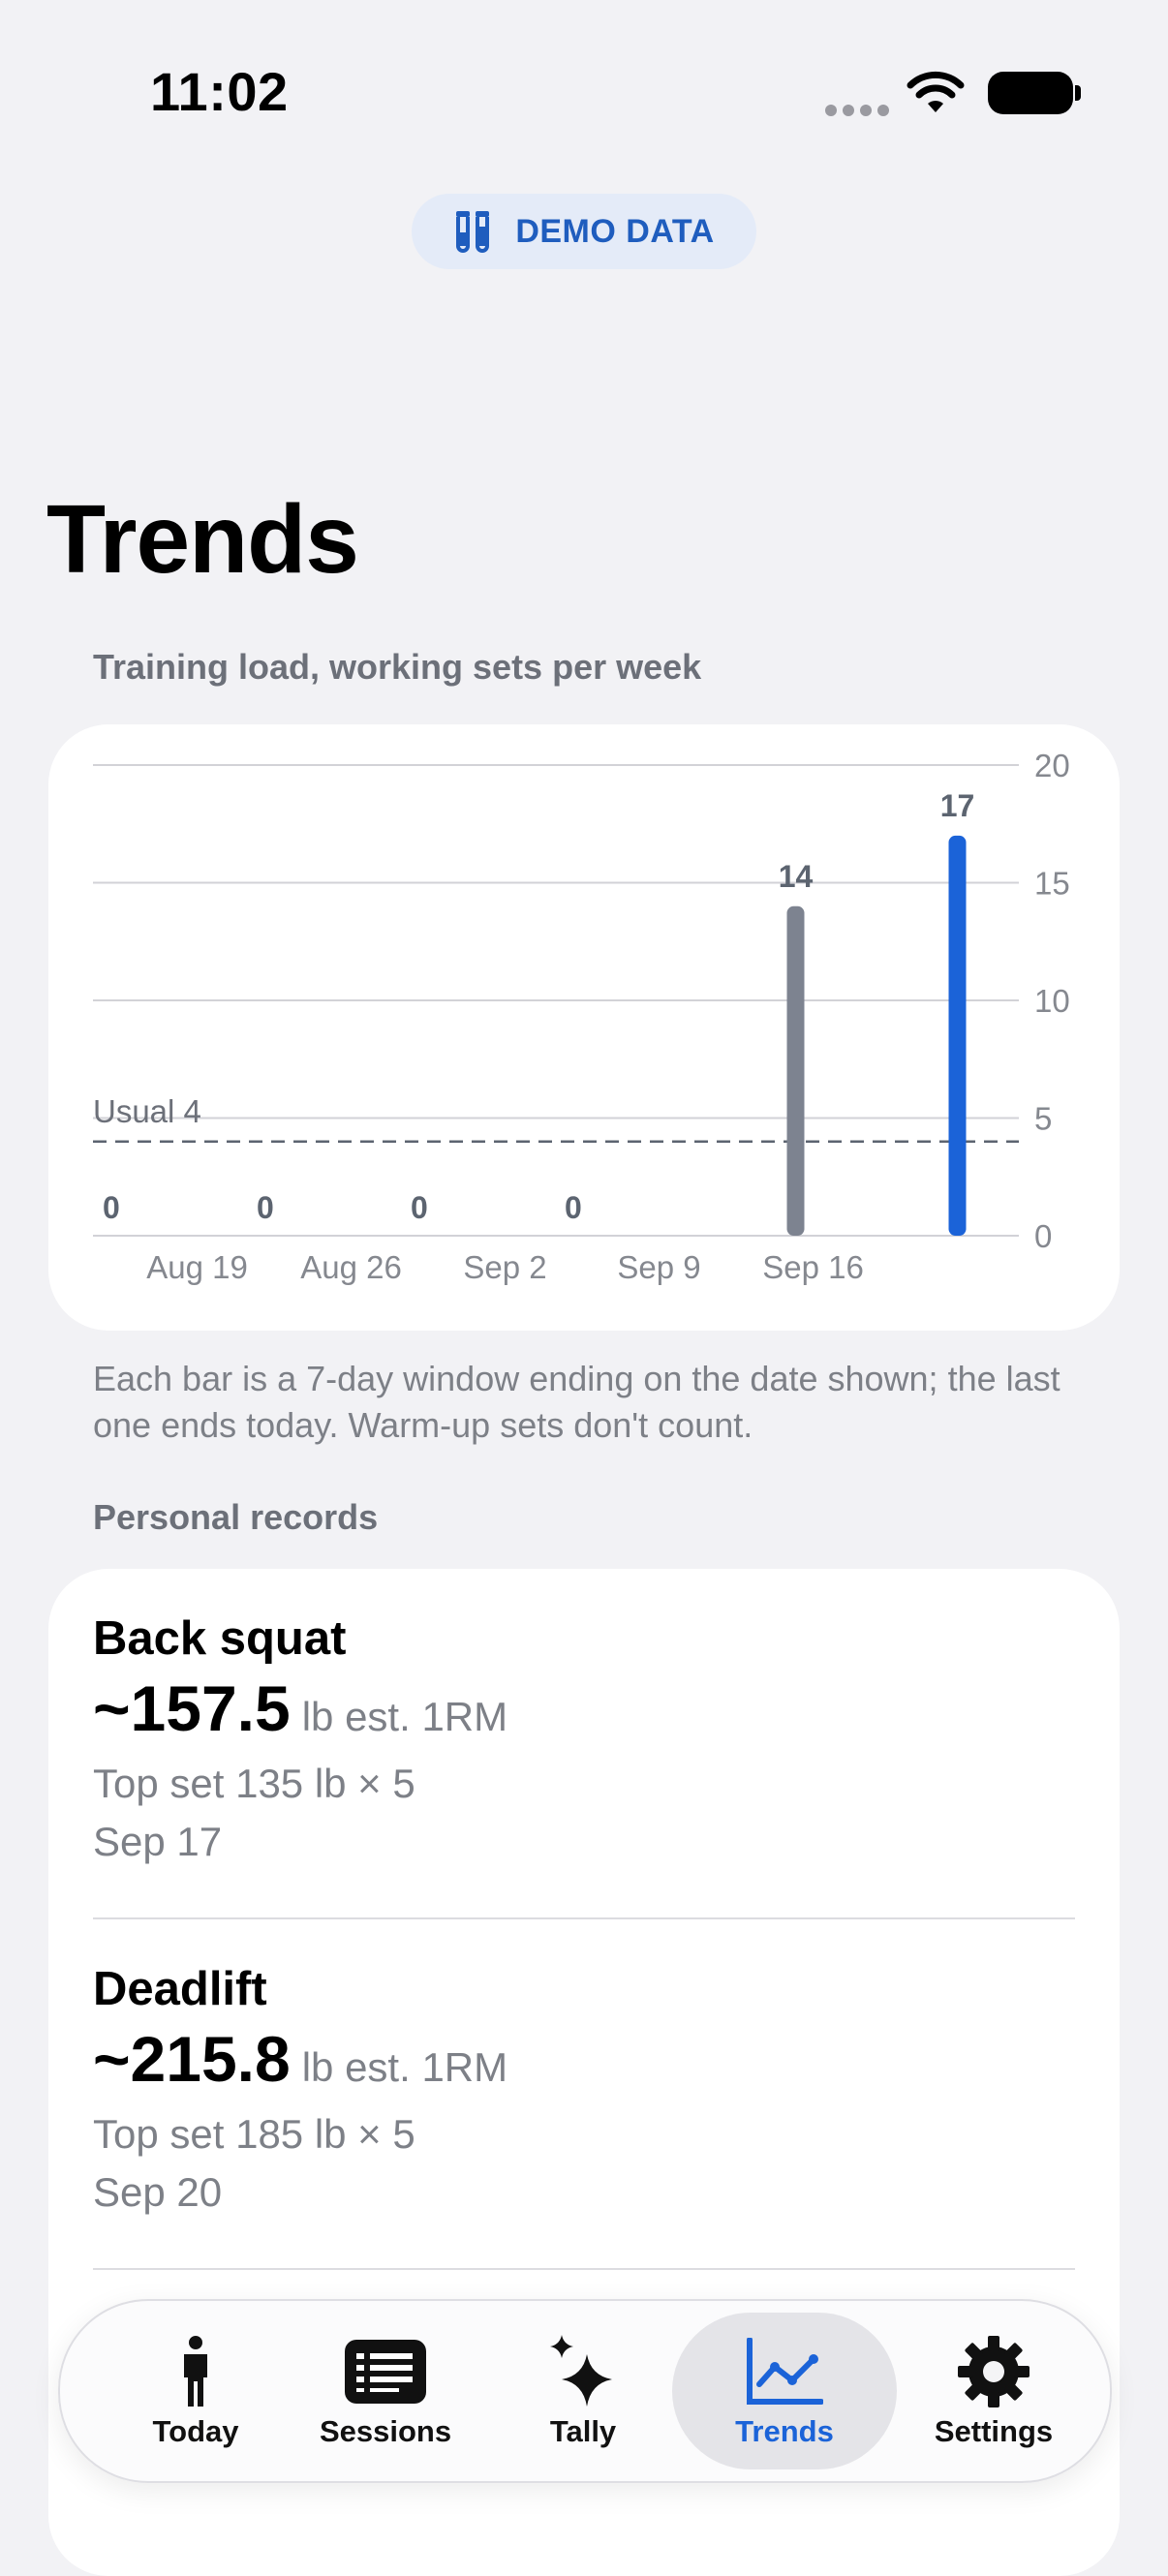 The image size is (1168, 2576). Describe the element at coordinates (784, 2431) in the screenshot. I see `tab-label: Trends` at that location.